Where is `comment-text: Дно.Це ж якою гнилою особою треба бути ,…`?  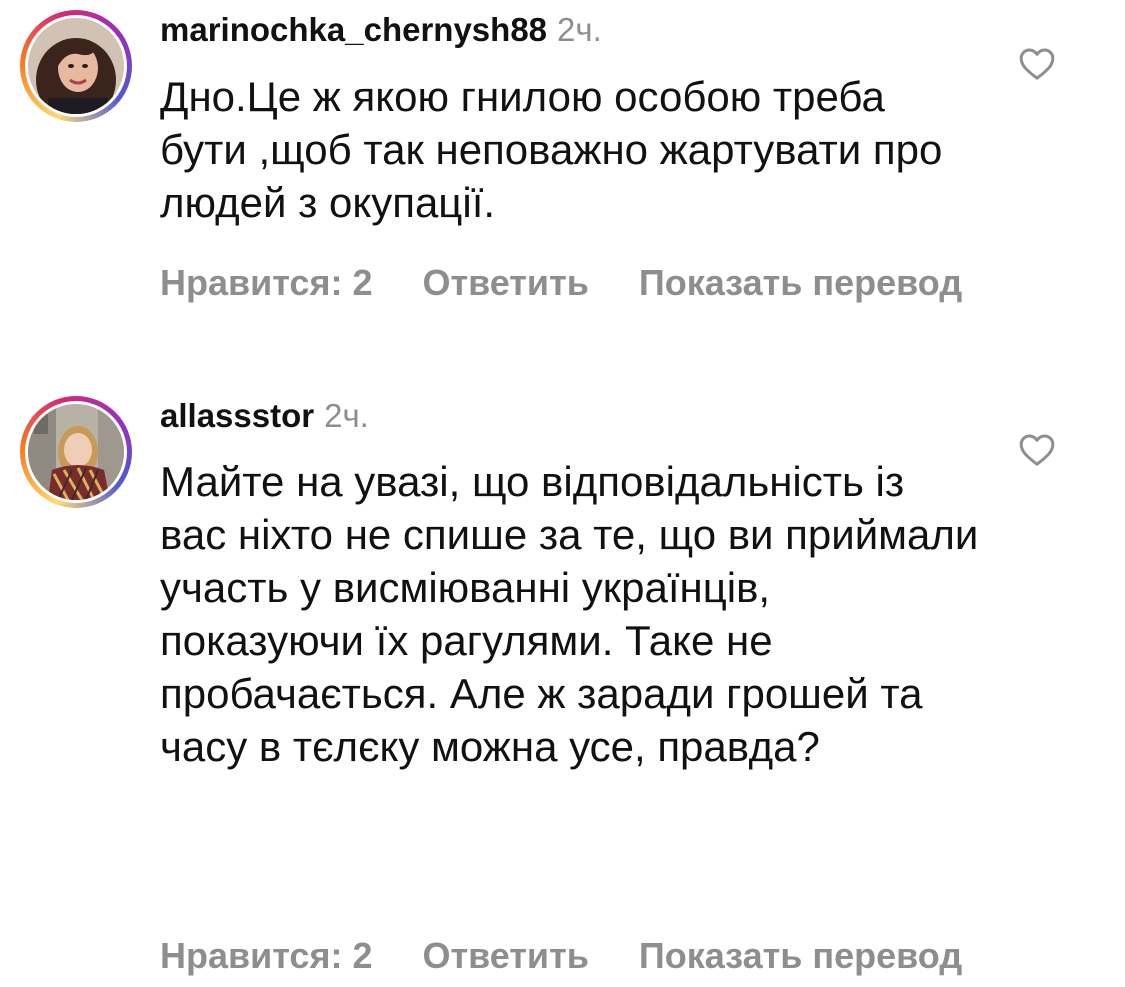
comment-text: Дно.Це ж якою гнилою особою треба бути ,… is located at coordinates (551, 149).